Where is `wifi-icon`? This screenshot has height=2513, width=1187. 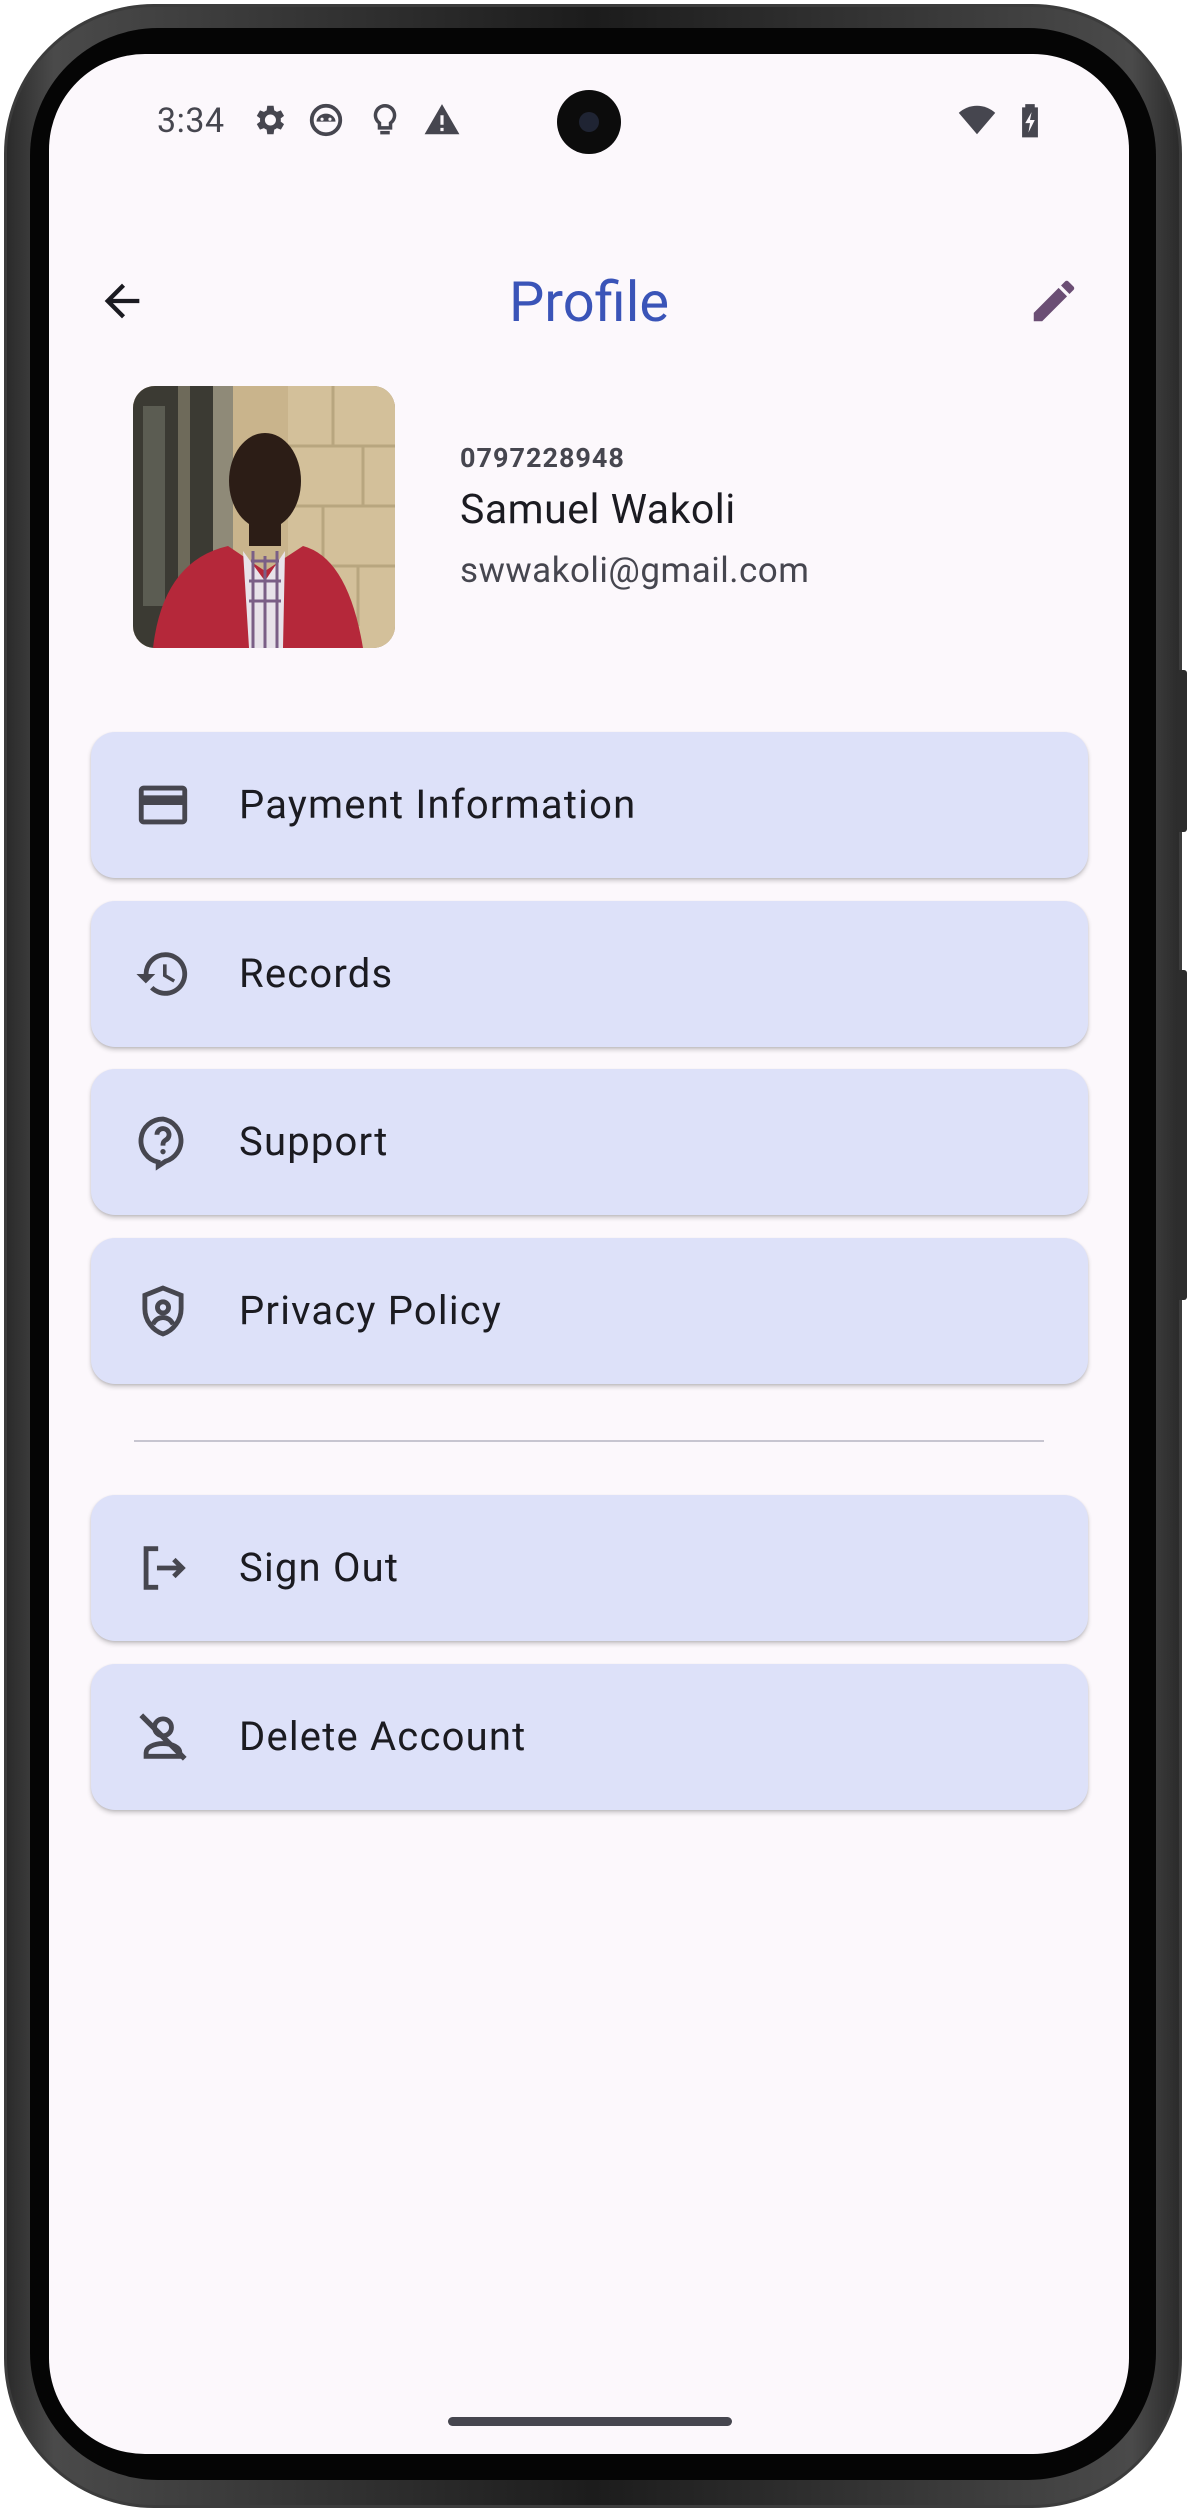
wifi-icon is located at coordinates (976, 120).